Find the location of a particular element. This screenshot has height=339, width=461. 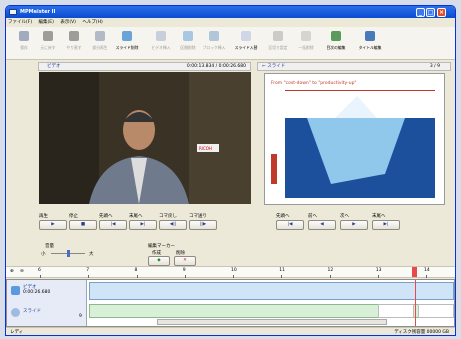

toolbar-button: スライド削除 is located at coordinates (127, 40).